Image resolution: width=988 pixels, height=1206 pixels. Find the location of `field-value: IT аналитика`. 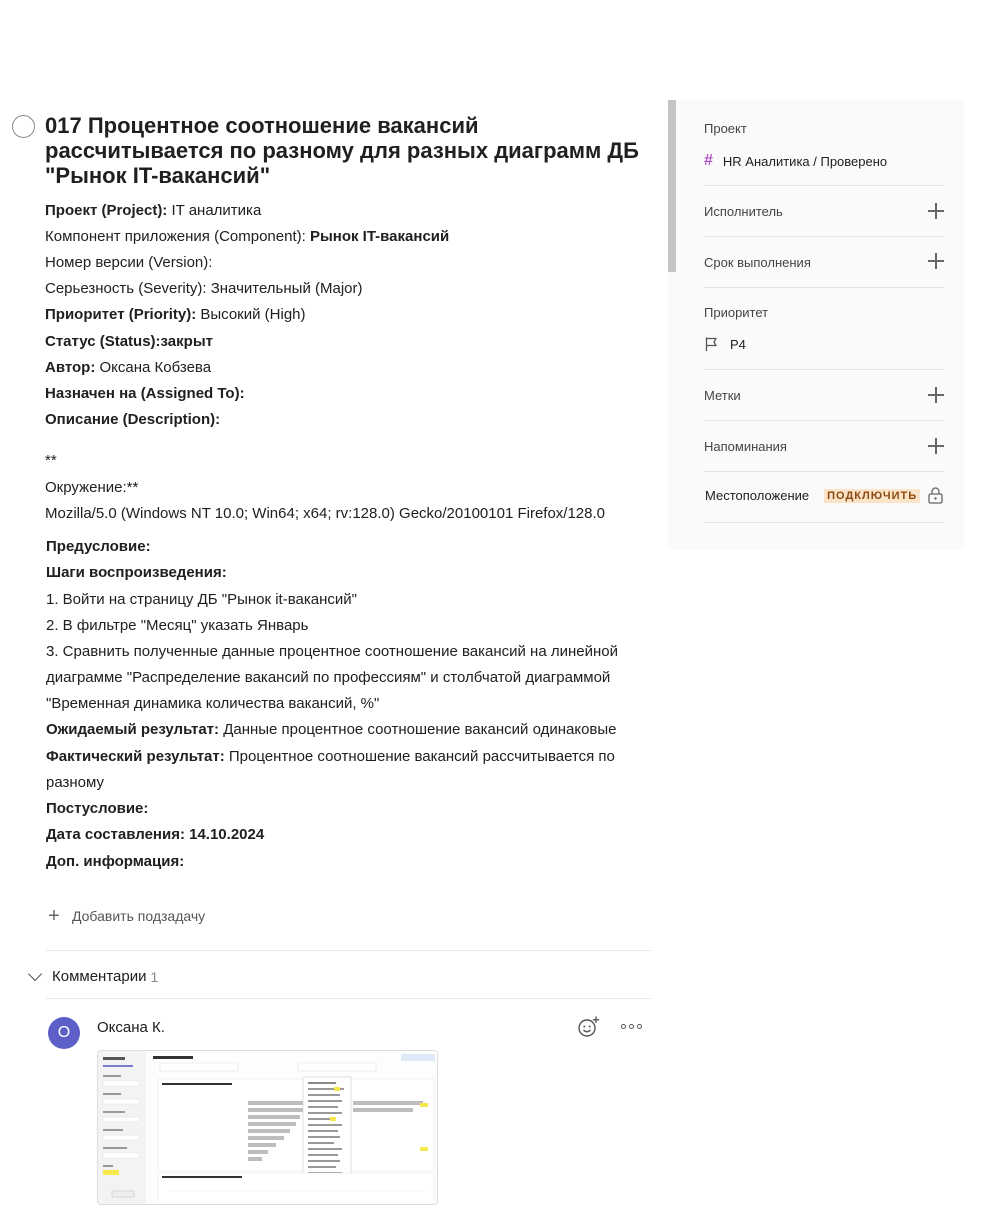

field-value: IT аналитика is located at coordinates (214, 210).